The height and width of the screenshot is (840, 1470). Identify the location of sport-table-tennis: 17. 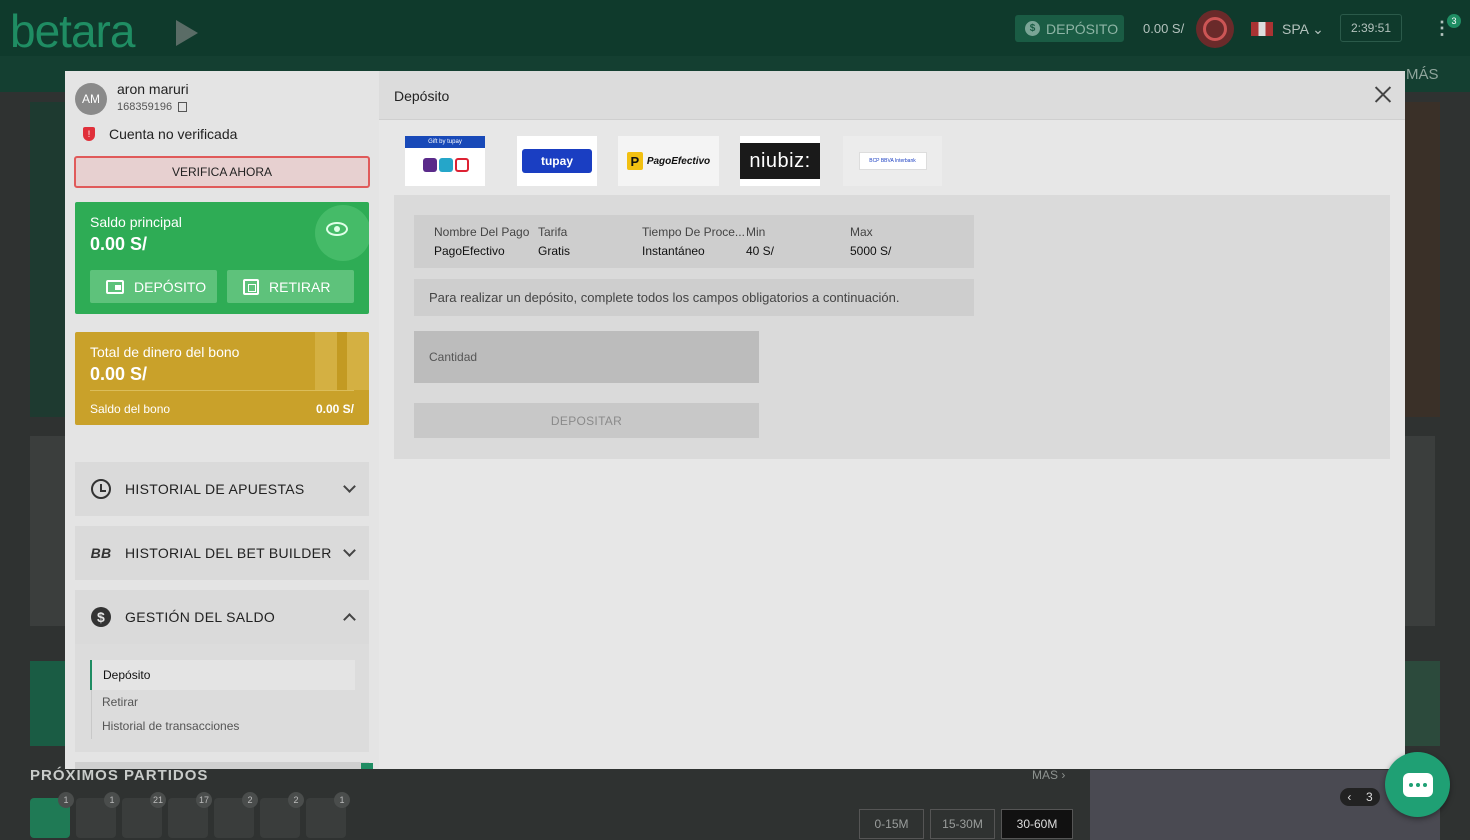
(190, 815).